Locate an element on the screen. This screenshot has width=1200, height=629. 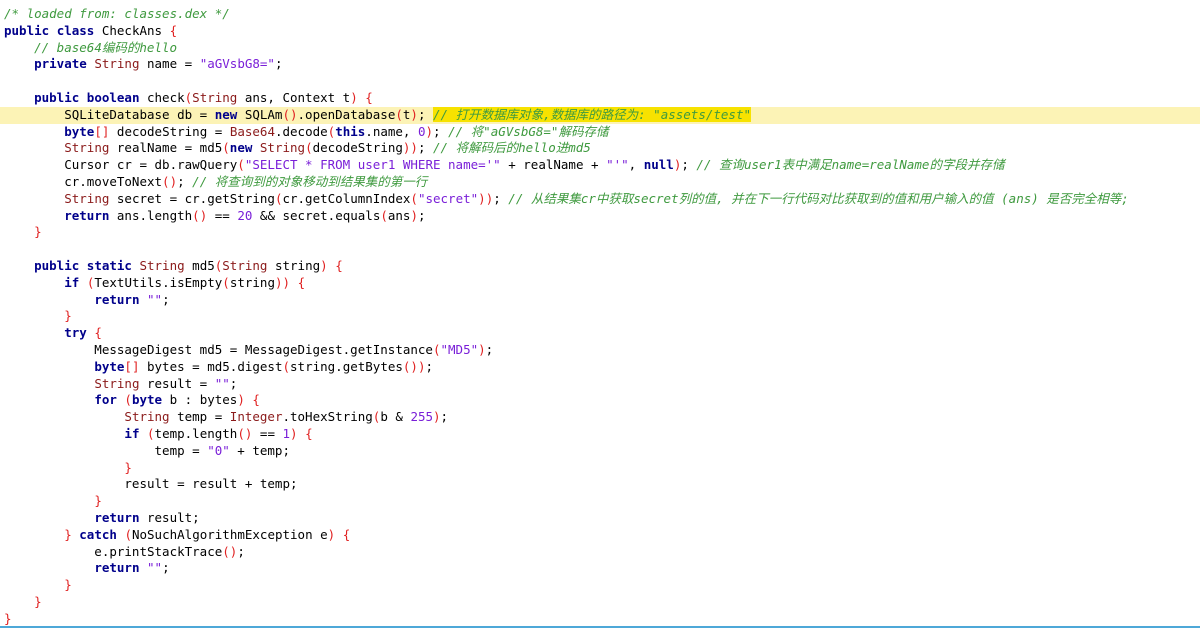
code-line: temp = "0" + temp; is located at coordinates (602, 451).